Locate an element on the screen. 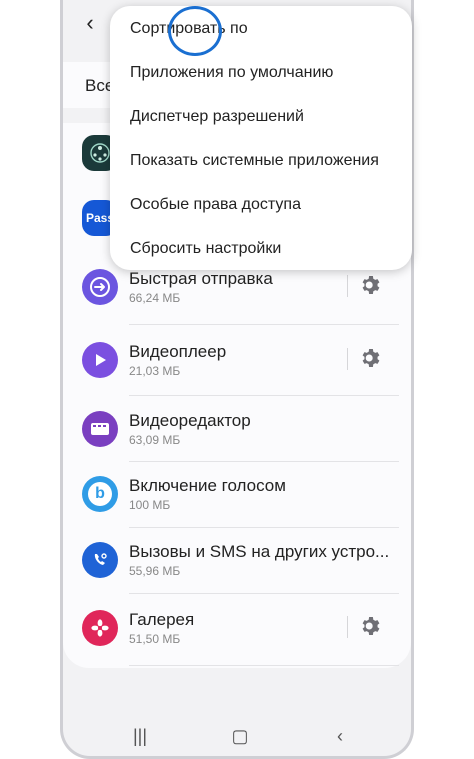 Image resolution: width=474 pixels, height=759 pixels. video-player-icon is located at coordinates (100, 360).